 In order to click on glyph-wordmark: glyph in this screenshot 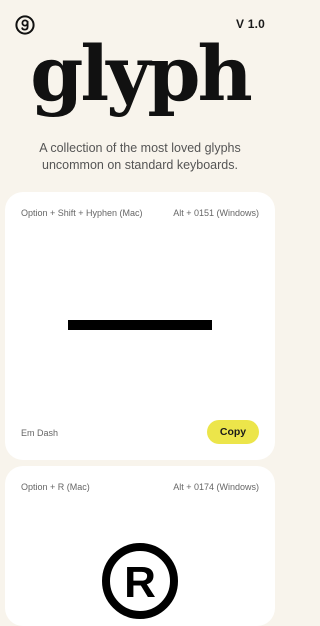, I will do `click(141, 73)`.